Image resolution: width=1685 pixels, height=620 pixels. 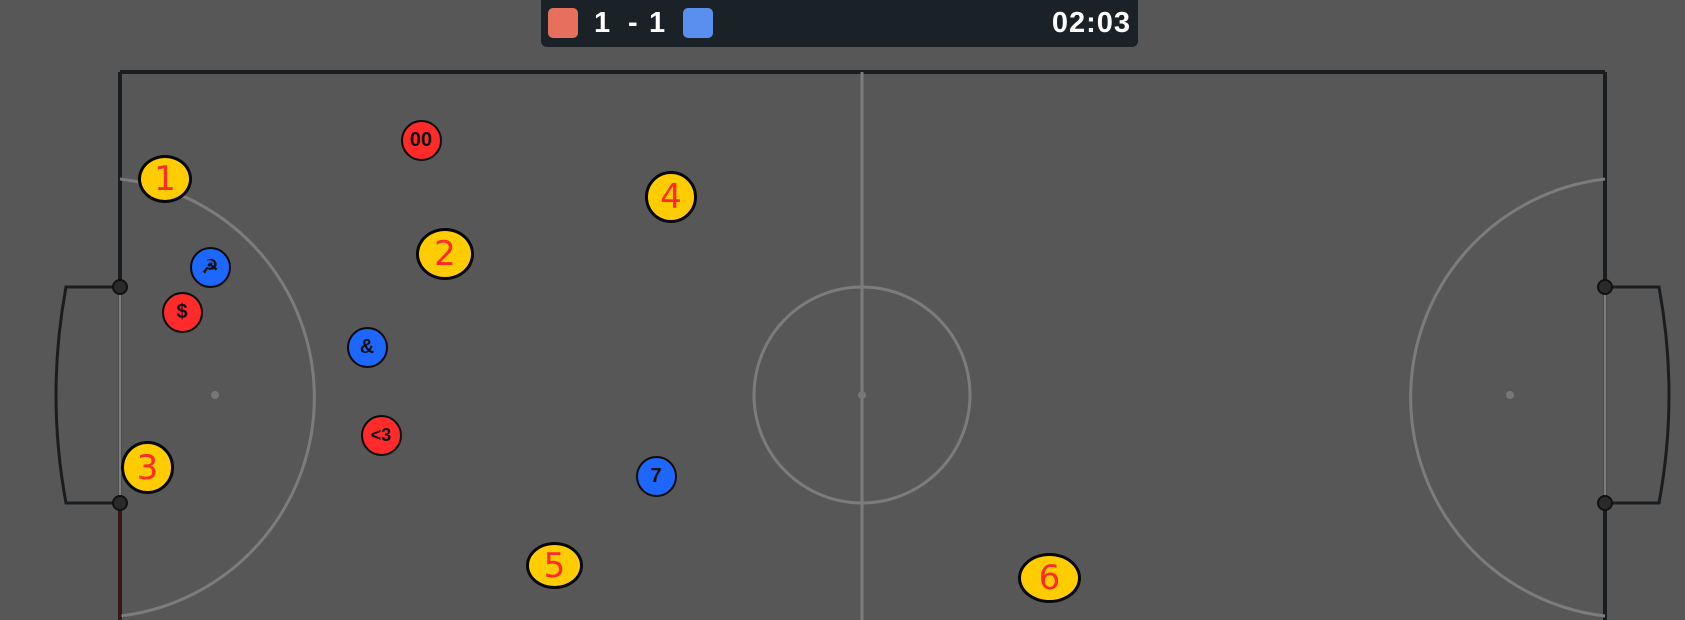 What do you see at coordinates (862, 395) in the screenshot?
I see `center-spot` at bounding box center [862, 395].